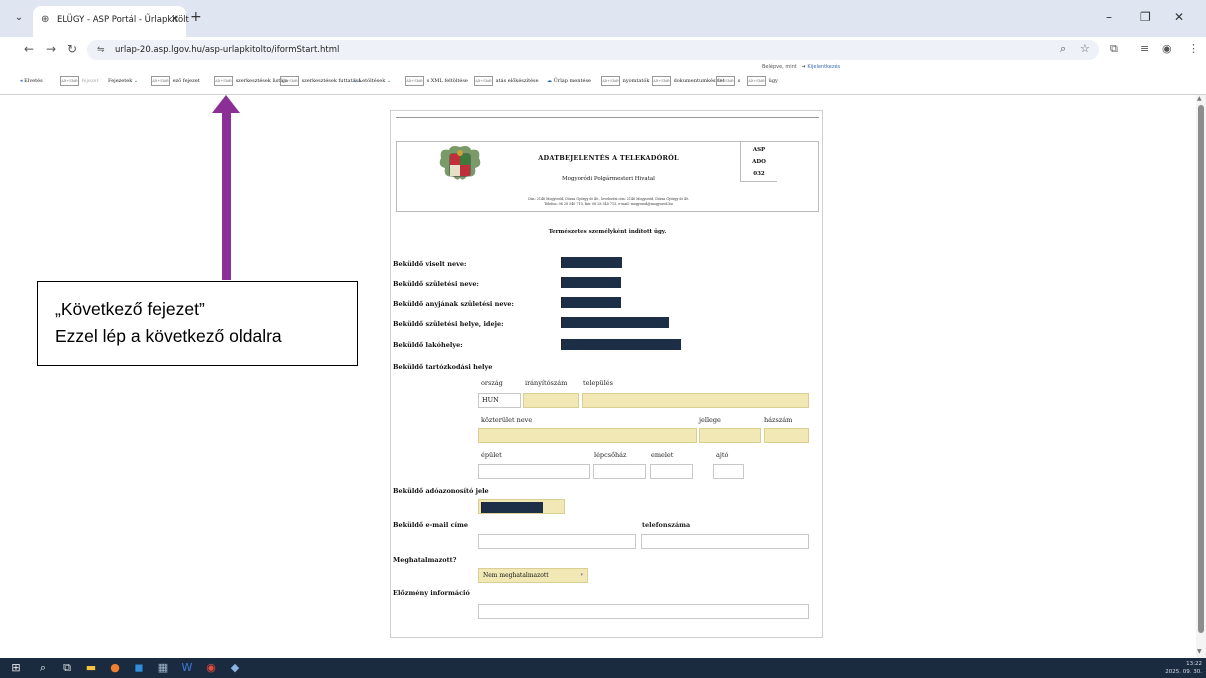 This screenshot has height=678, width=1206. I want to click on door-header: ajtó, so click(722, 455).